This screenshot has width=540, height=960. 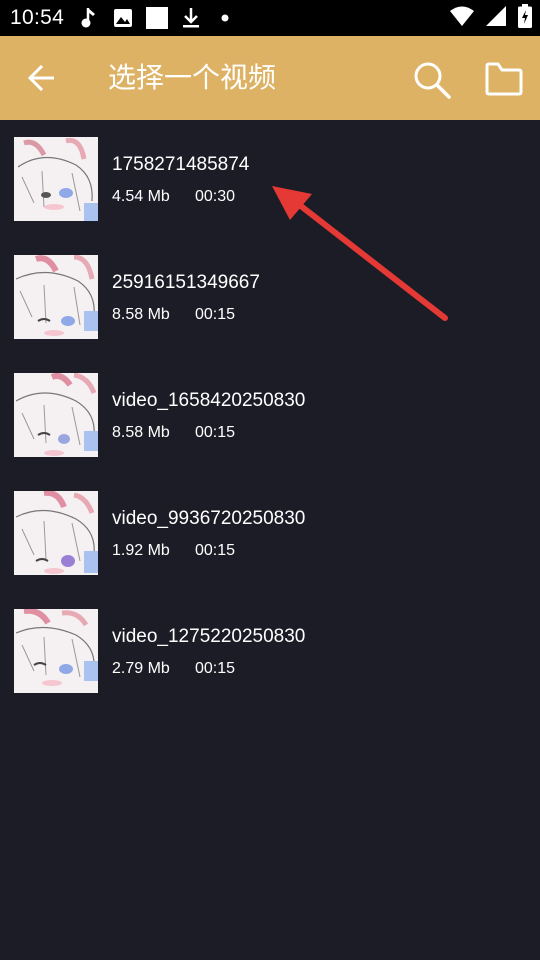 I want to click on status-system-icons, so click(x=491, y=18).